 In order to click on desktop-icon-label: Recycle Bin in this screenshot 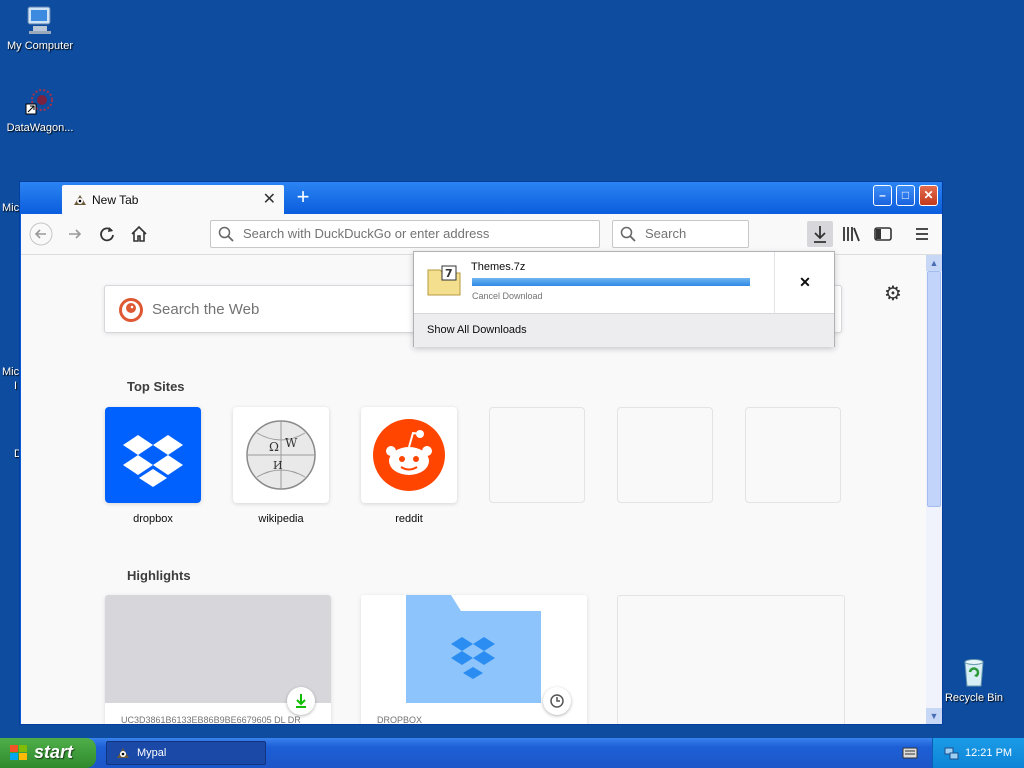, I will do `click(974, 698)`.